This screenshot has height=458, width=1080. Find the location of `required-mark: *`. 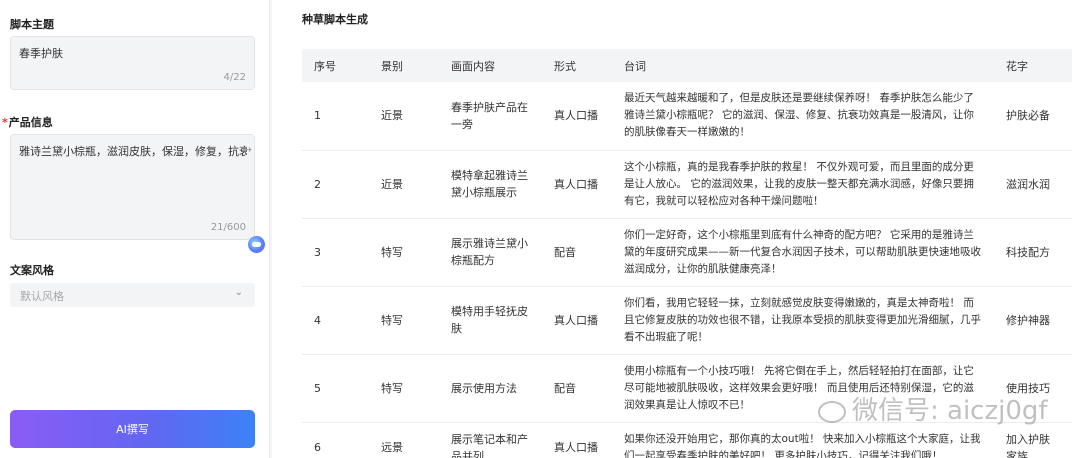

required-mark: * is located at coordinates (5, 122).